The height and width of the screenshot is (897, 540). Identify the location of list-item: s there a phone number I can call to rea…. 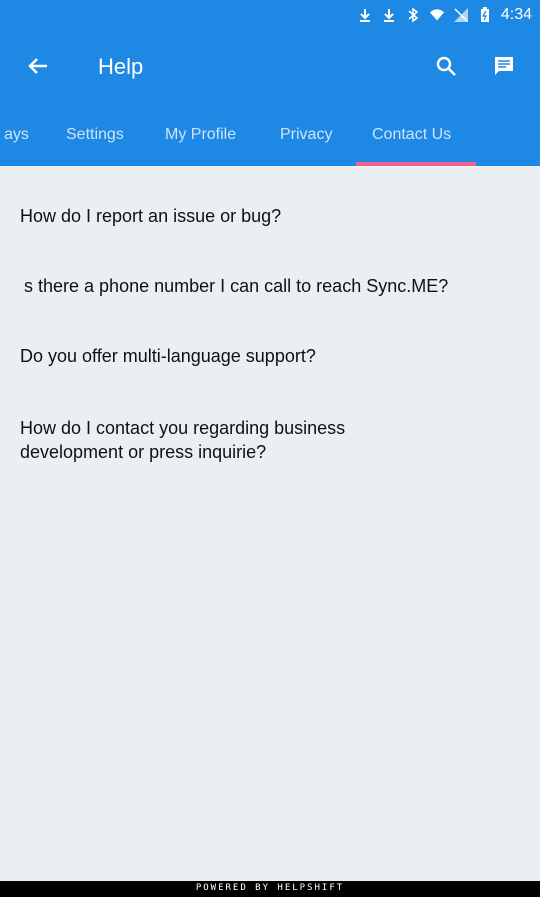
(236, 286).